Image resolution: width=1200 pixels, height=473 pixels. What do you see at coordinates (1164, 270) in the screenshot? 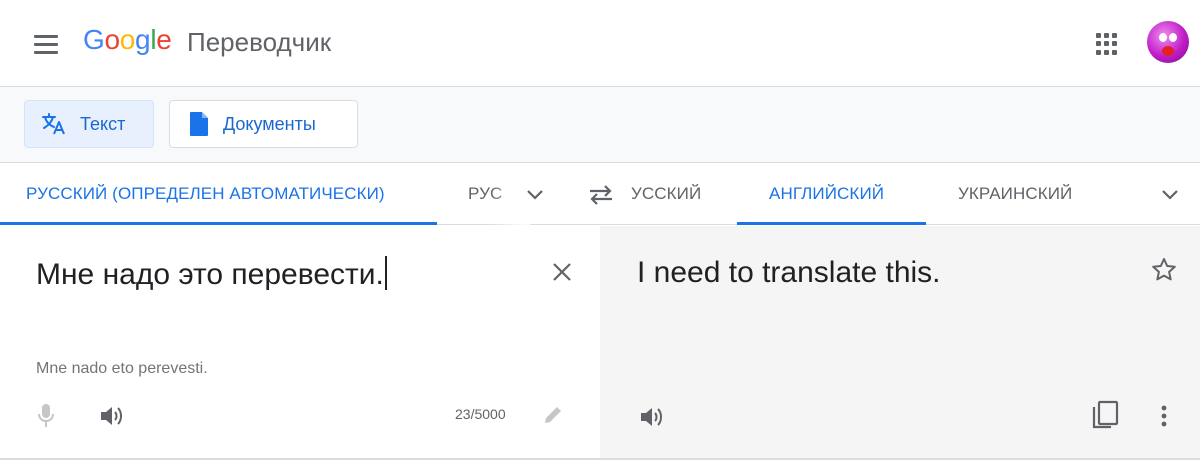
I see `star-icon` at bounding box center [1164, 270].